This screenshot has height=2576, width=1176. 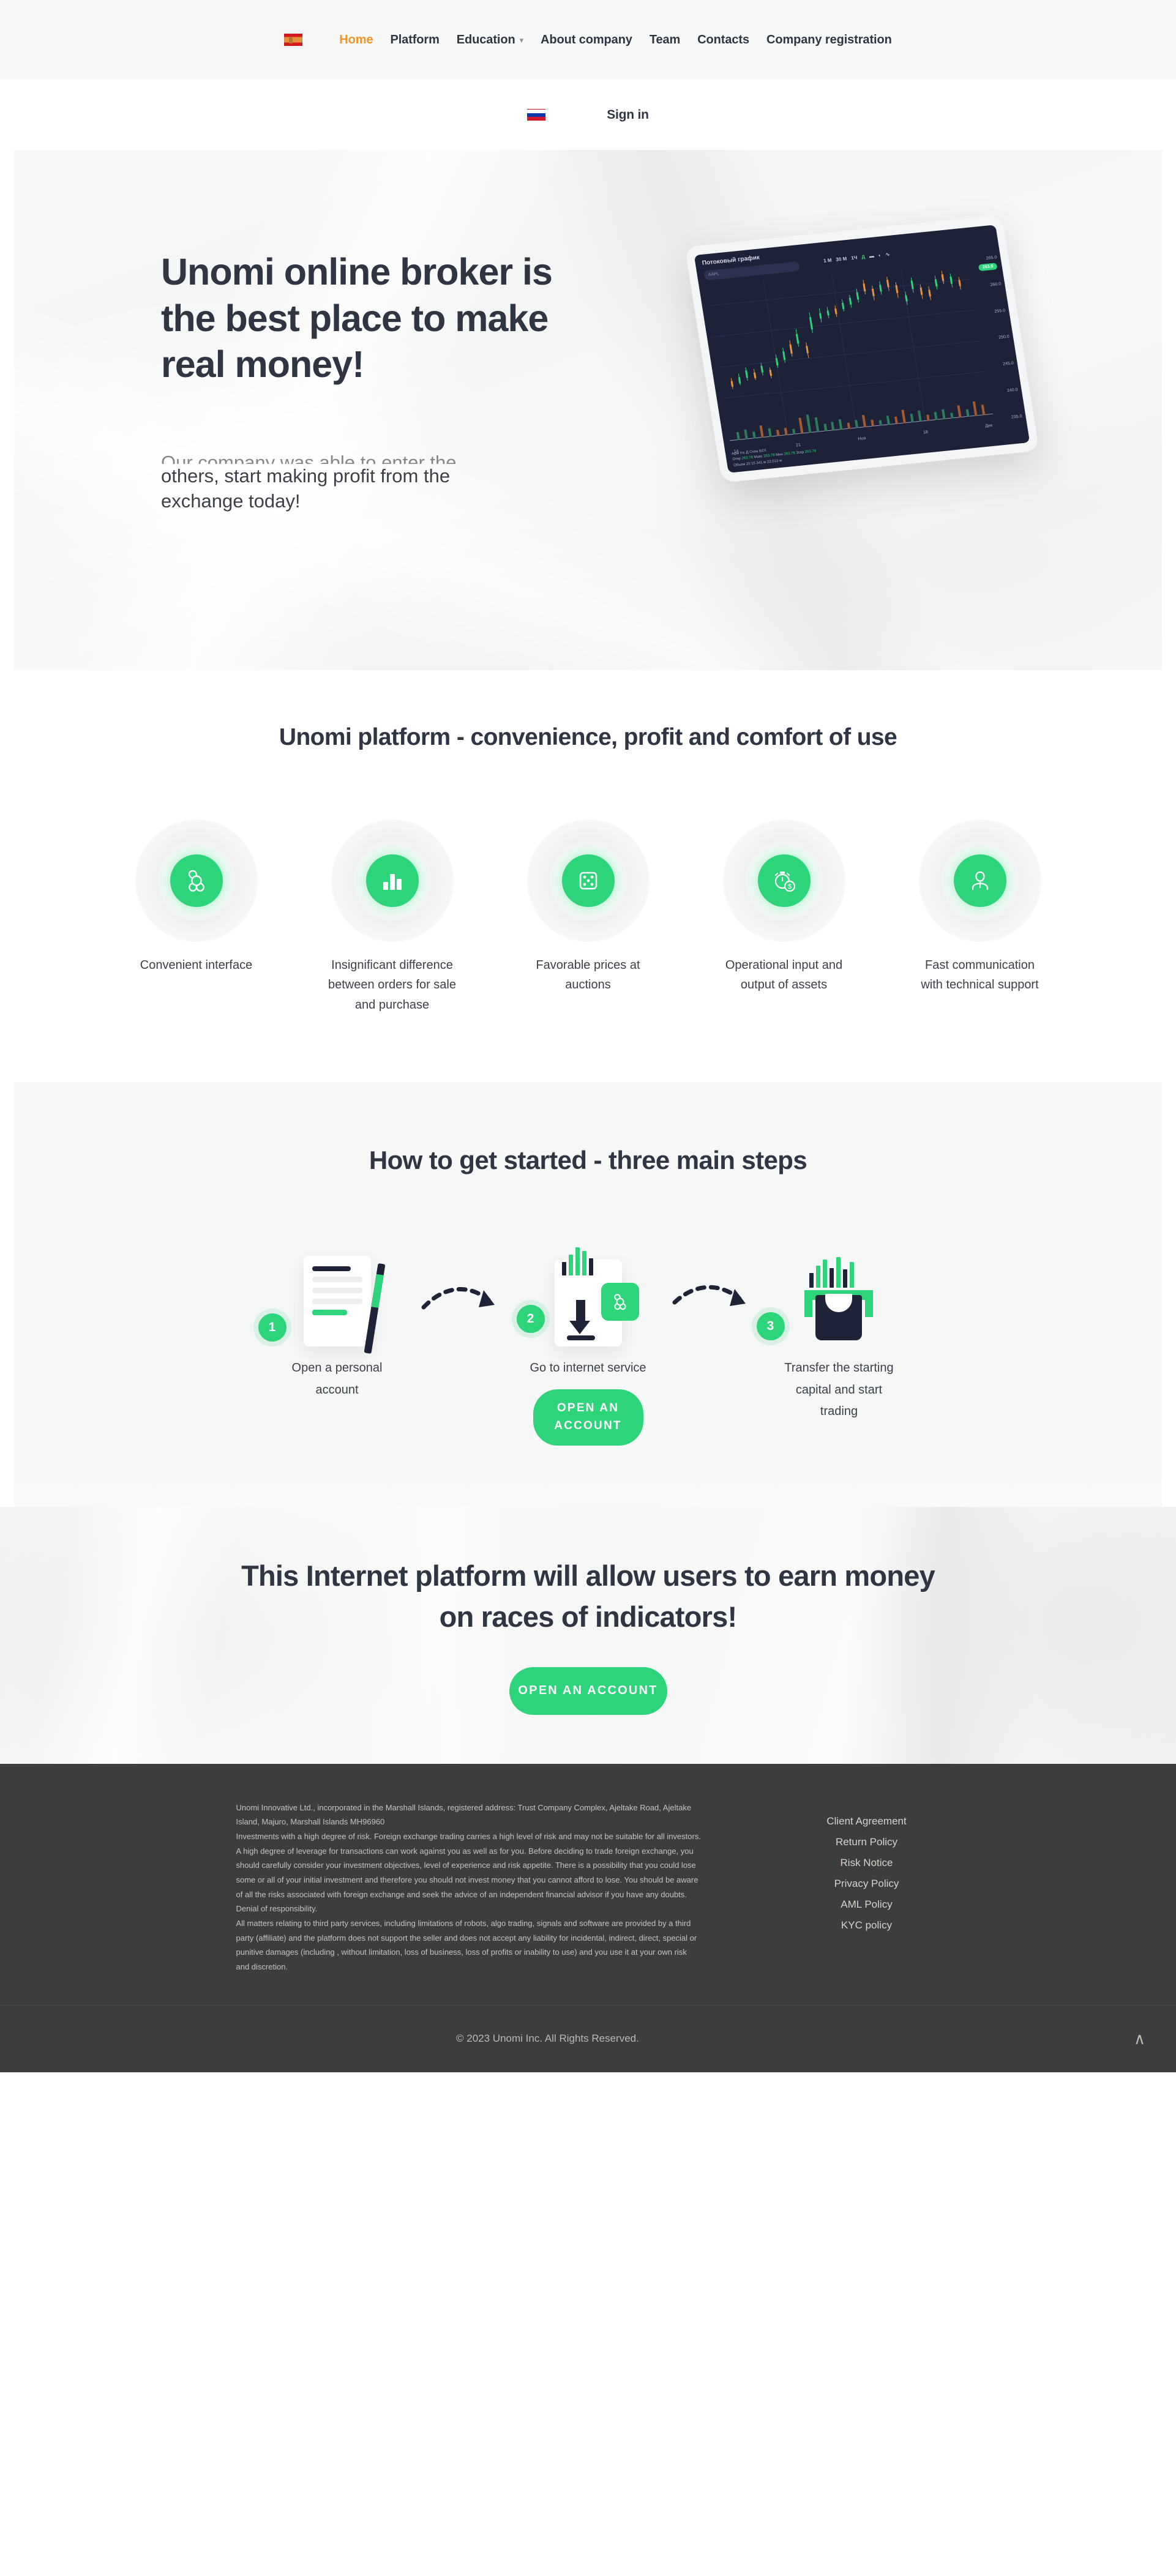 I want to click on footer-link-privacy-policy: Privacy Policy, so click(x=866, y=1884).